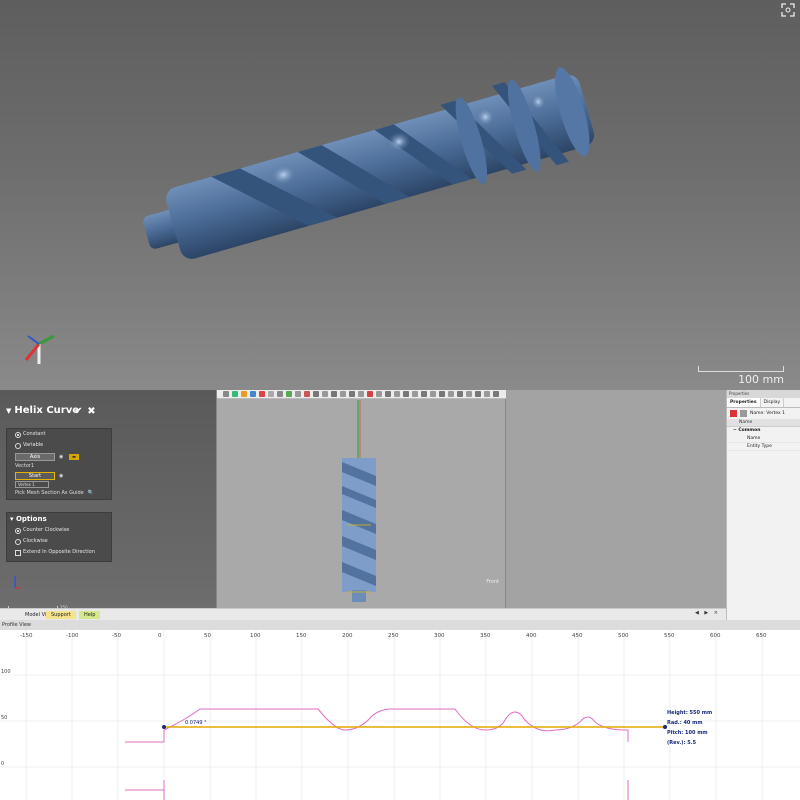 This screenshot has width=800, height=800. What do you see at coordinates (43, 410) in the screenshot?
I see `panel-title: ▼ Helix Curve` at bounding box center [43, 410].